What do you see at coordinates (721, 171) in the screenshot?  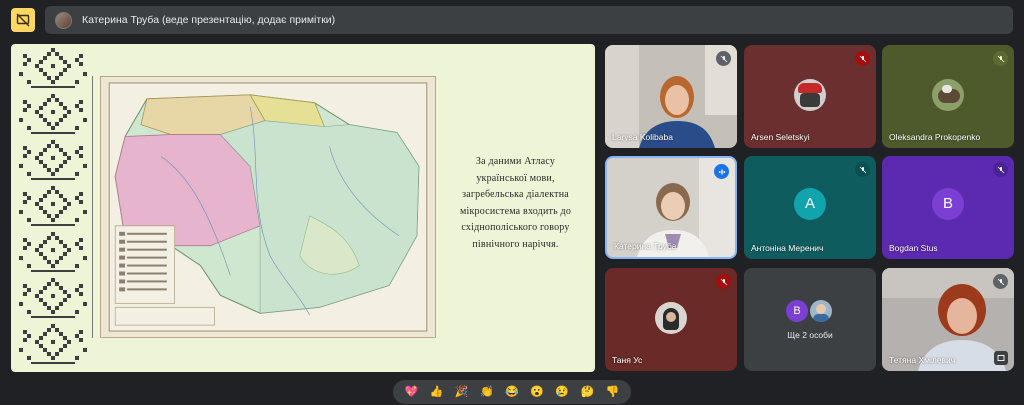 I see `speaking-indicator-icon` at bounding box center [721, 171].